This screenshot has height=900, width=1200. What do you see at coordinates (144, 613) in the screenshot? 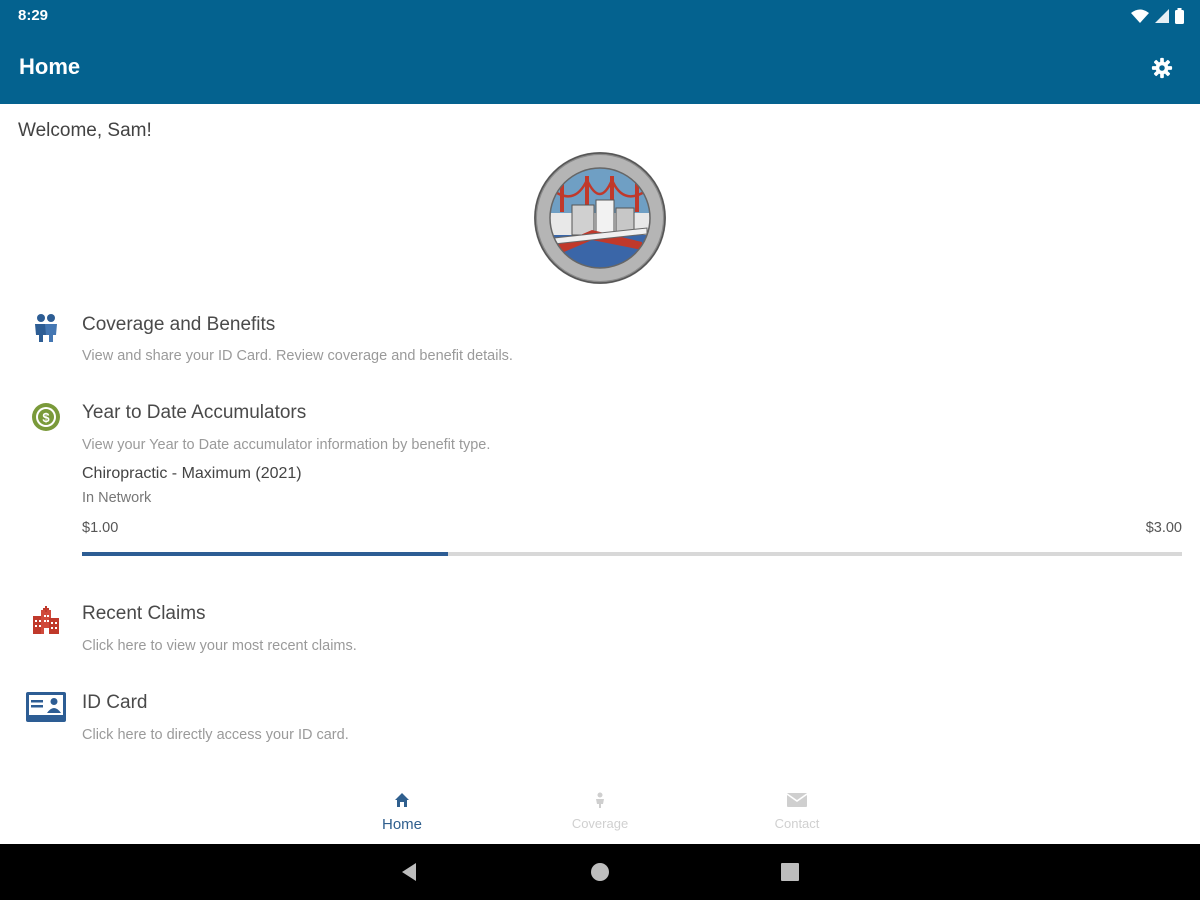
I see `claims-title: Recent Claims` at bounding box center [144, 613].